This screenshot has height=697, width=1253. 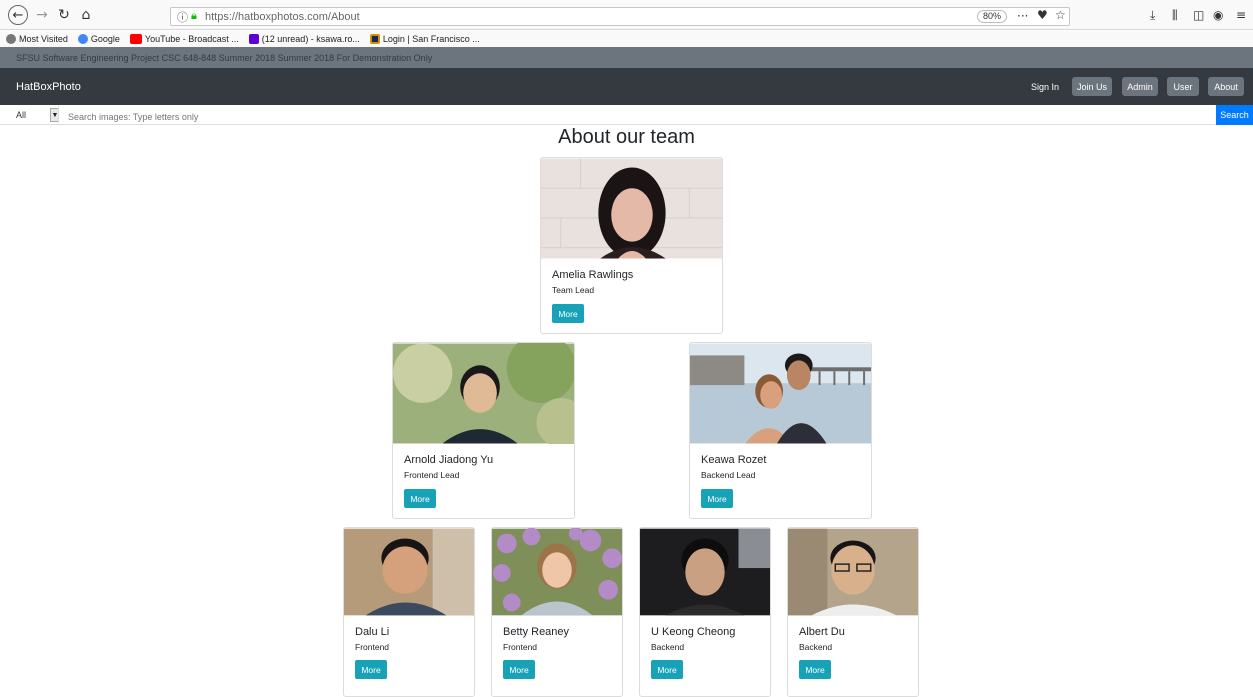 What do you see at coordinates (1140, 86) in the screenshot?
I see `admin-button: Admin` at bounding box center [1140, 86].